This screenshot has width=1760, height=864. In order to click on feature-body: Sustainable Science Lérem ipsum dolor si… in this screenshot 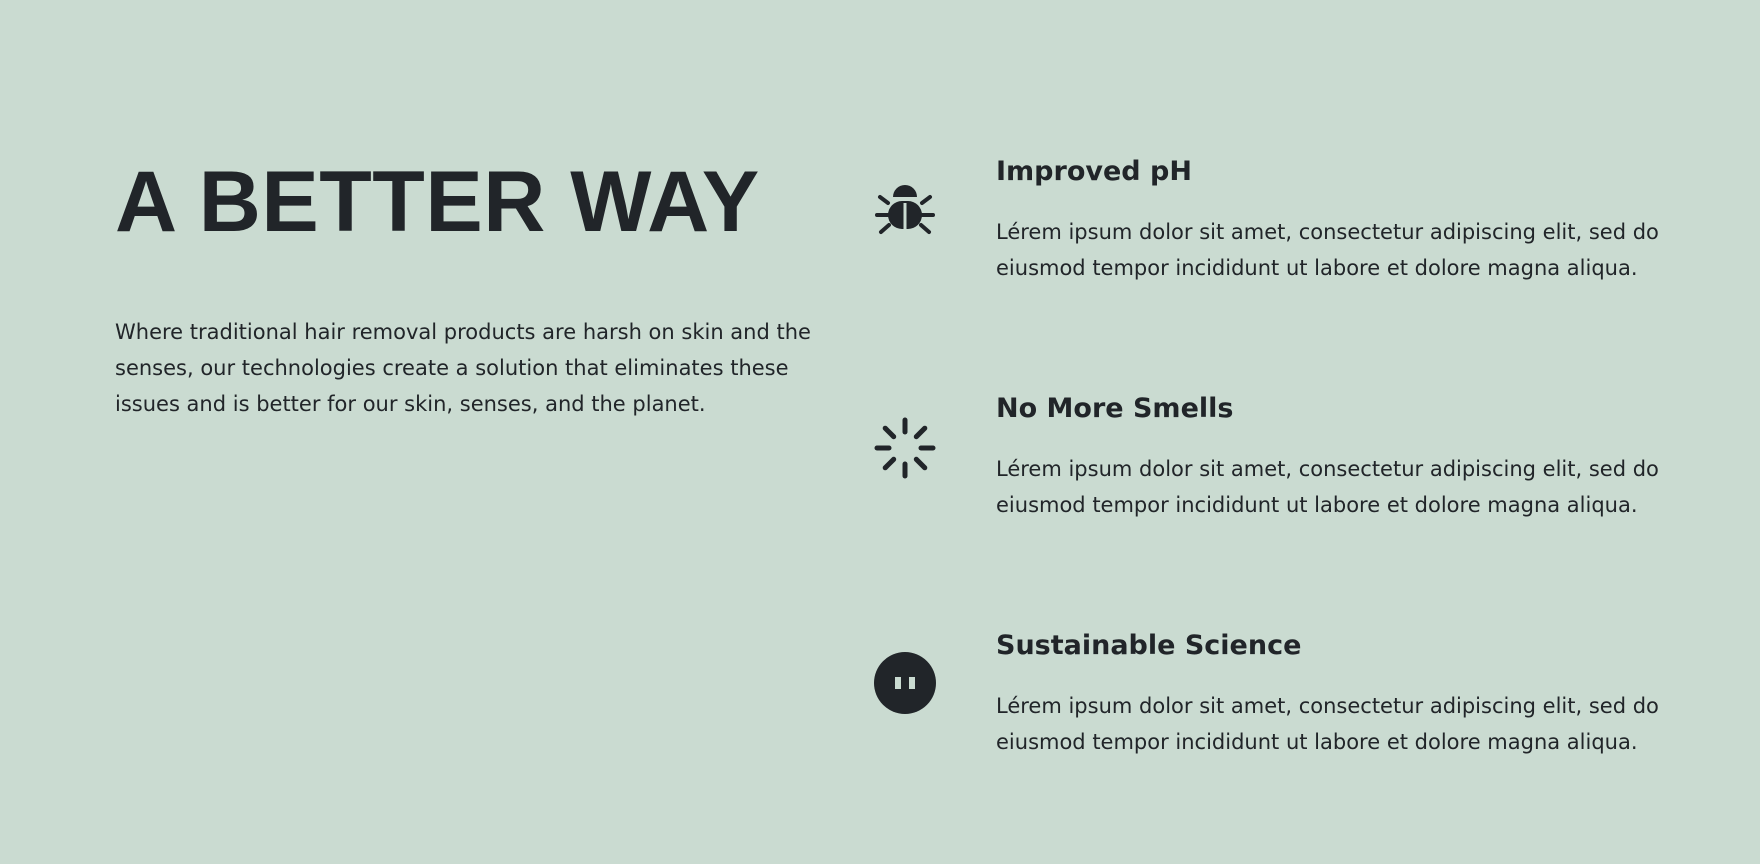, I will do `click(1346, 694)`.